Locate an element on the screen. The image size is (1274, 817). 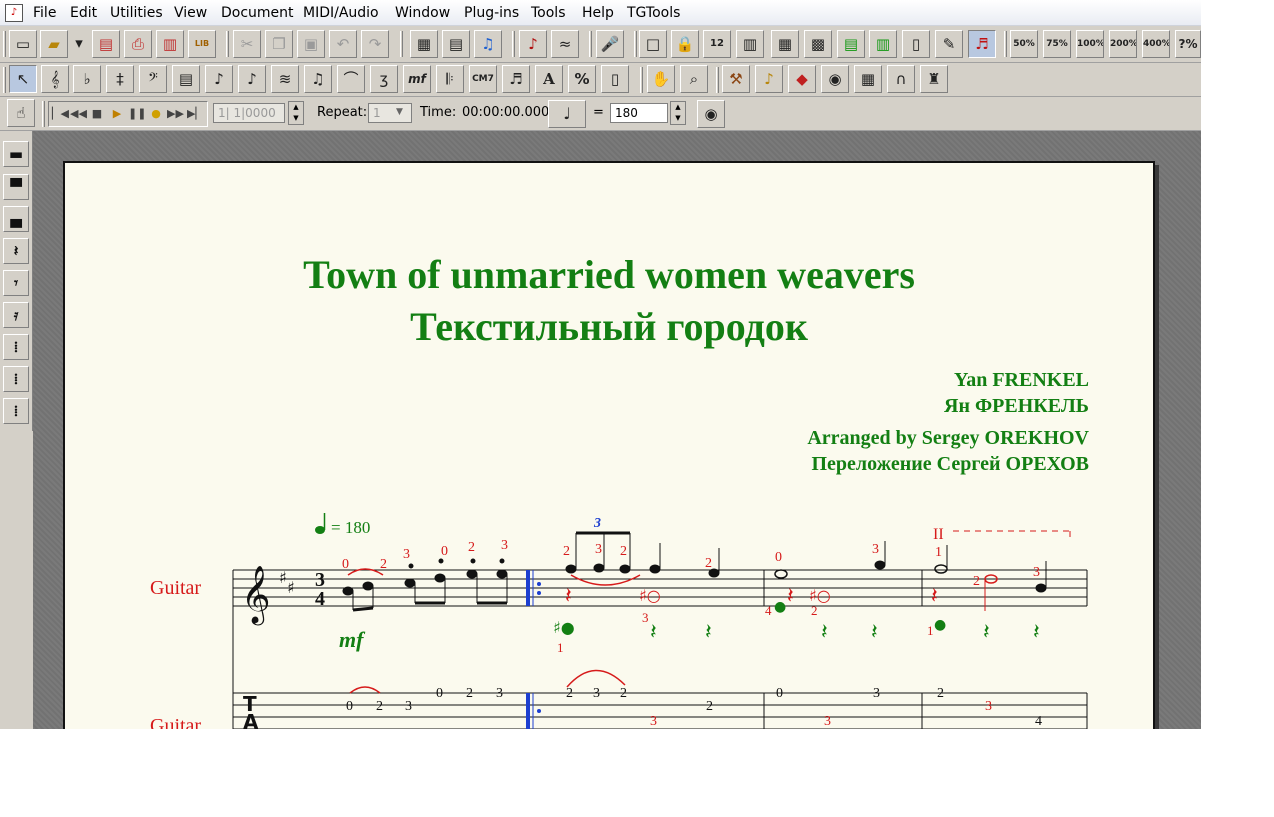
tuplet-tool-icon: ♫ is located at coordinates (318, 79).